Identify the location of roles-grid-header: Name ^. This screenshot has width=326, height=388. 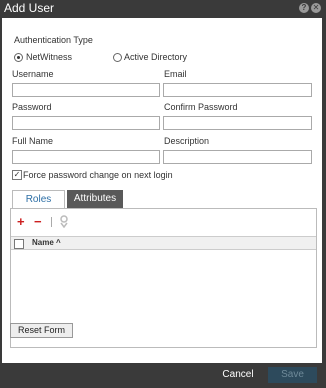
(163, 243).